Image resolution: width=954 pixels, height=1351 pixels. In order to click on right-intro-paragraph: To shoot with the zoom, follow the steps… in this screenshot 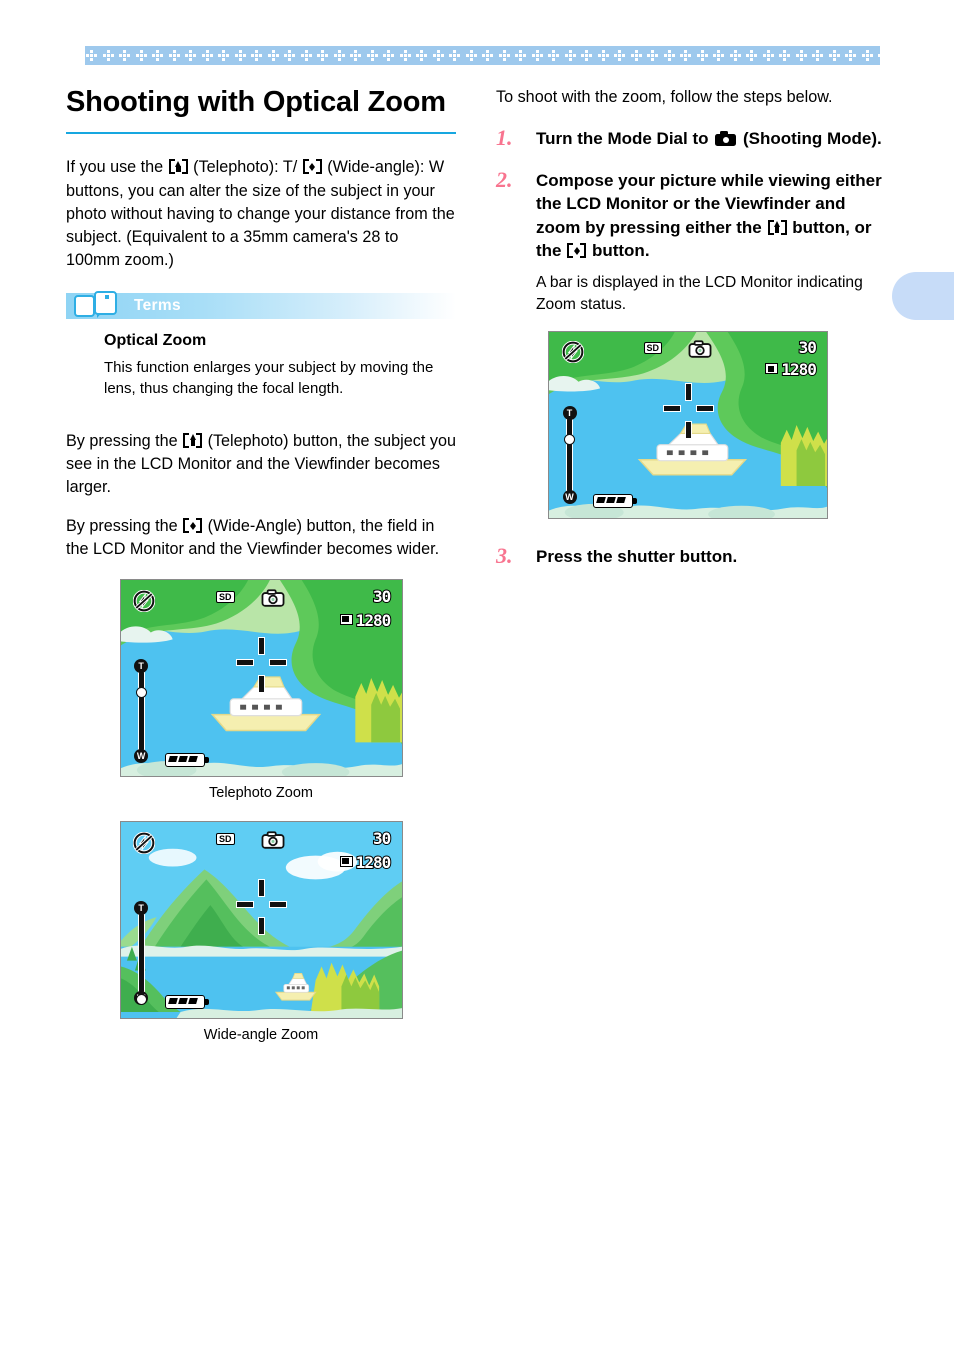, I will do `click(664, 97)`.